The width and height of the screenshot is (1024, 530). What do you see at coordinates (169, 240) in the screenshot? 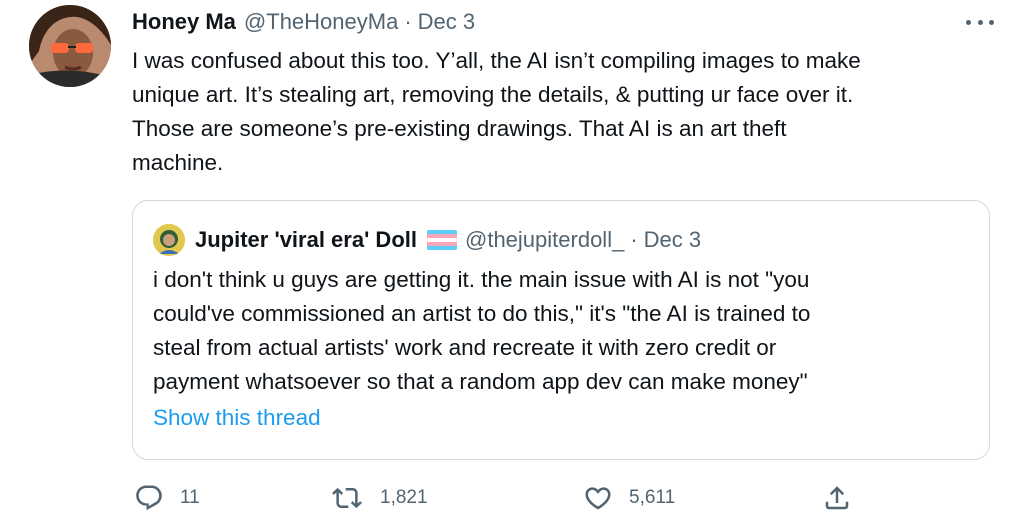
I see `quoted-author-avatar` at bounding box center [169, 240].